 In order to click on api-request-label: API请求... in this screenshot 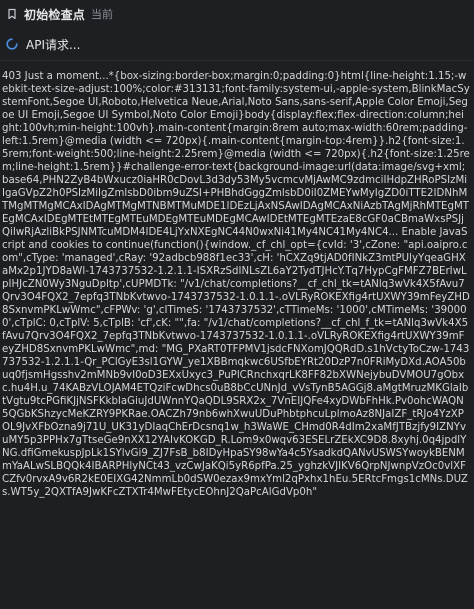, I will do `click(53, 44)`.